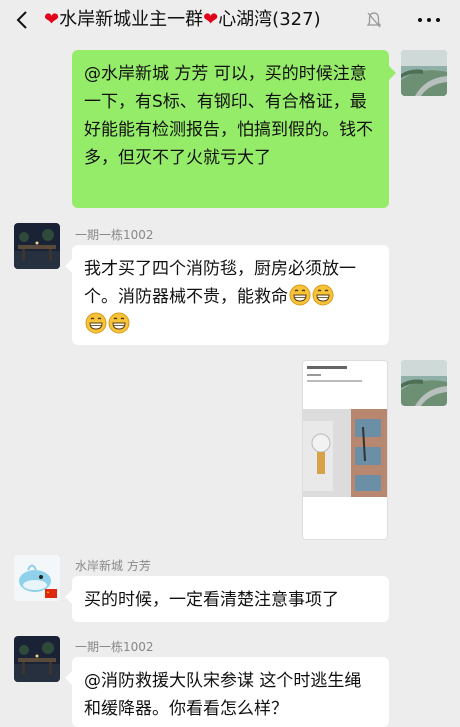  What do you see at coordinates (113, 566) in the screenshot?
I see `sender-name: 水岸新城 方芳` at bounding box center [113, 566].